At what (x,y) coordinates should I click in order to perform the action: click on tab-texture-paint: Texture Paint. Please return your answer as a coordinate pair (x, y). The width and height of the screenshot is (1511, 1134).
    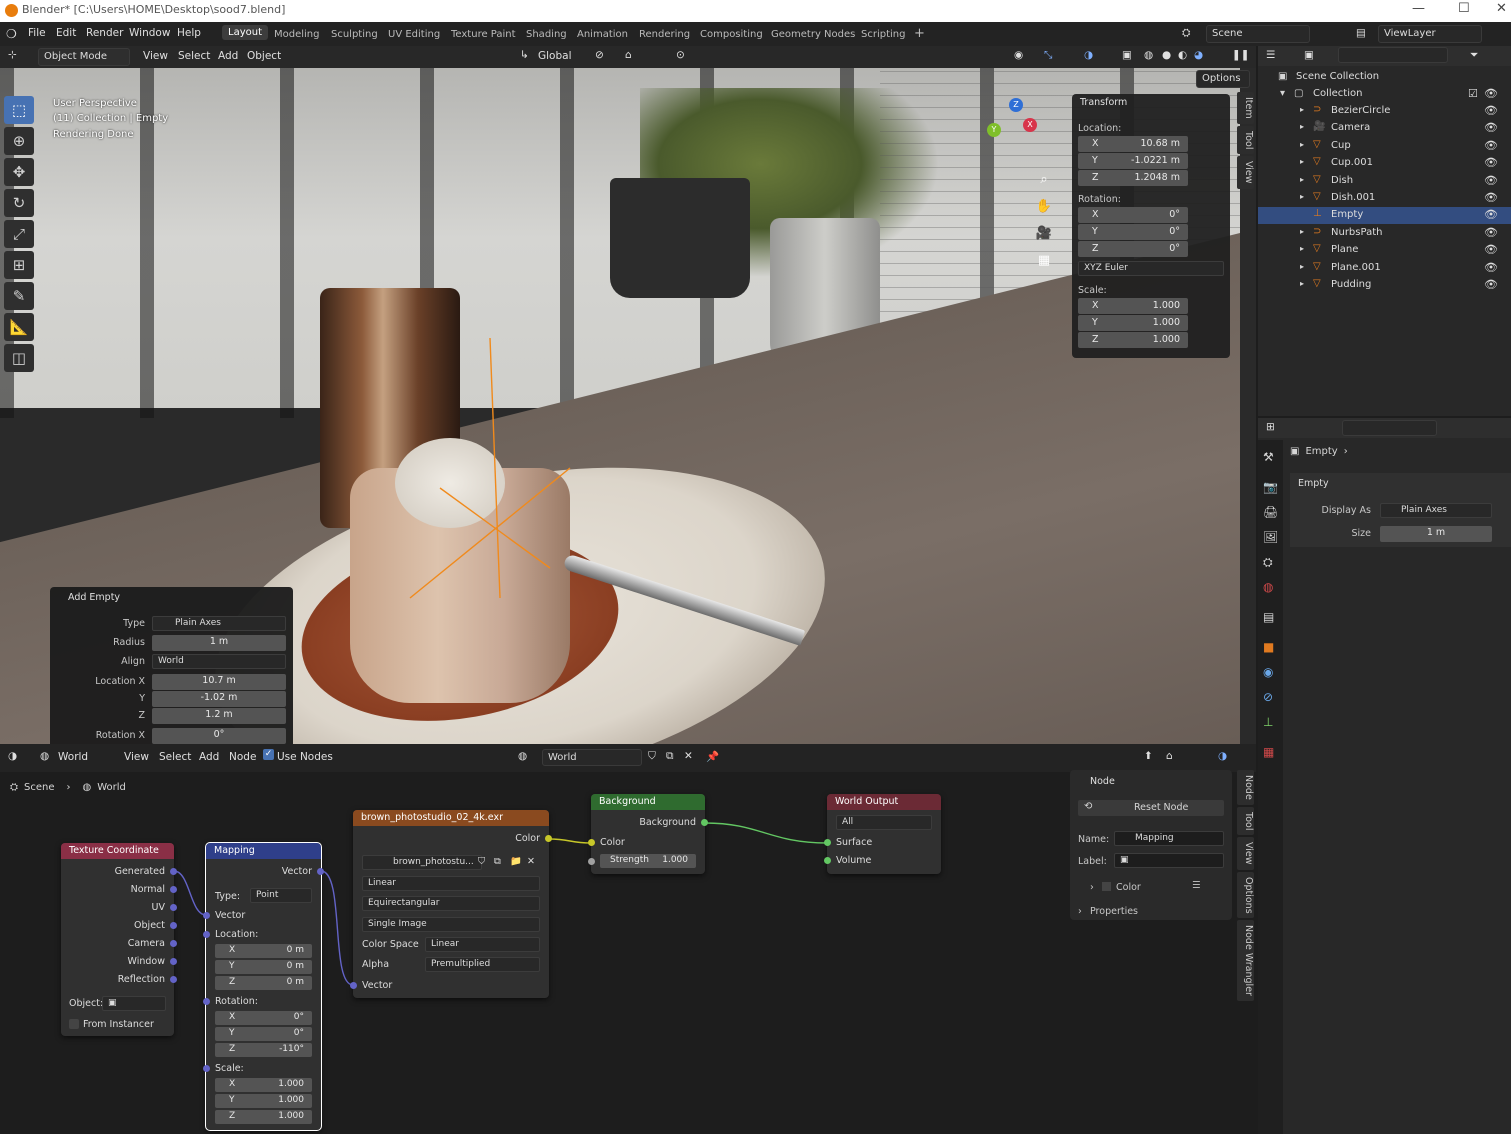
    Looking at the image, I should click on (483, 34).